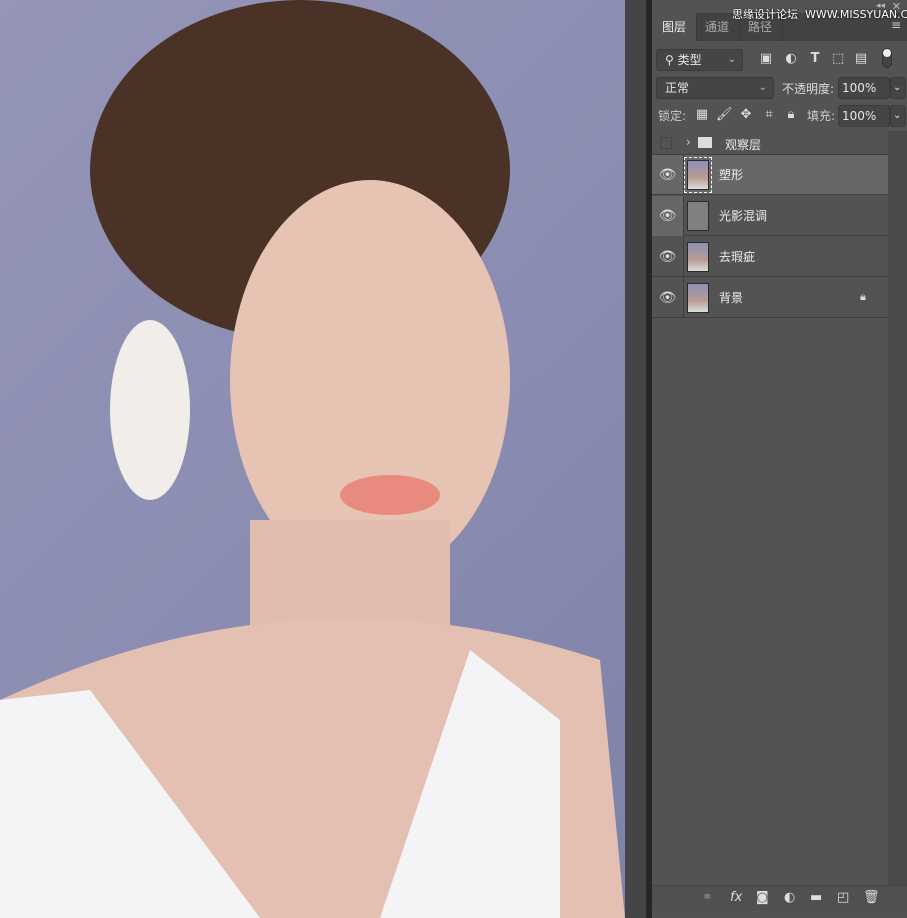  Describe the element at coordinates (689, 60) in the screenshot. I see `filter-label: 类型` at that location.